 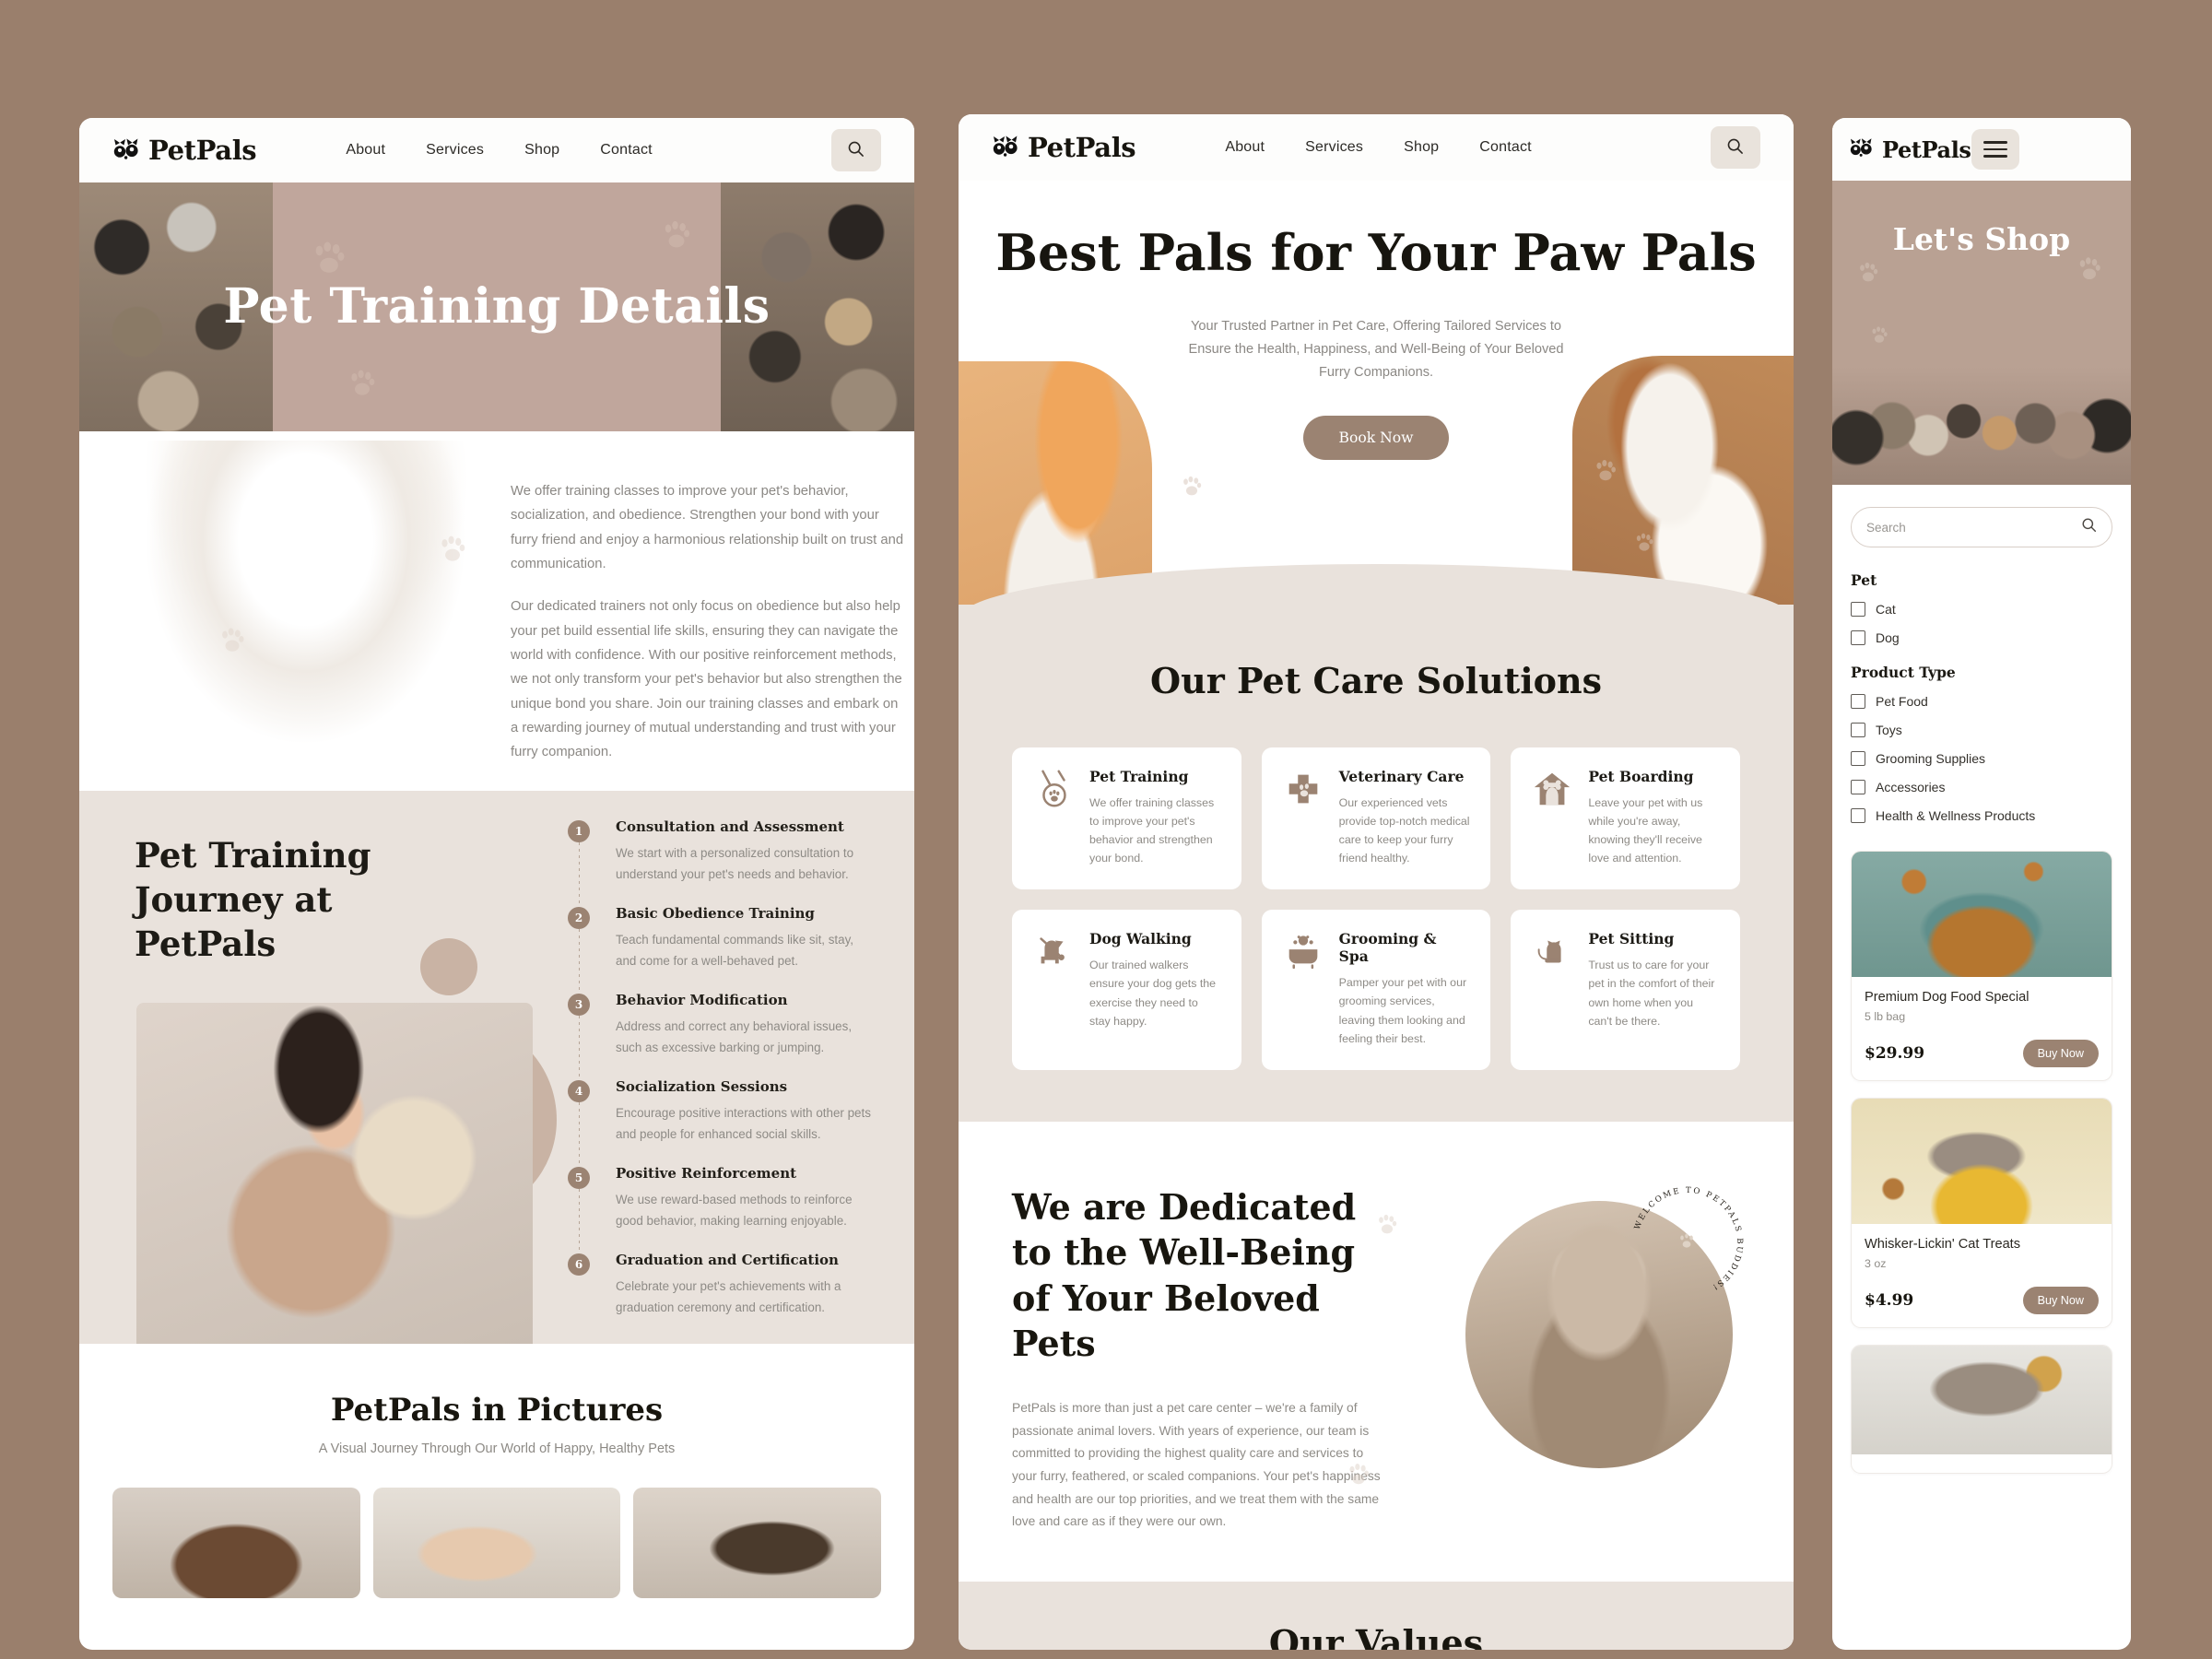 I want to click on gallery-strip, so click(x=496, y=1527).